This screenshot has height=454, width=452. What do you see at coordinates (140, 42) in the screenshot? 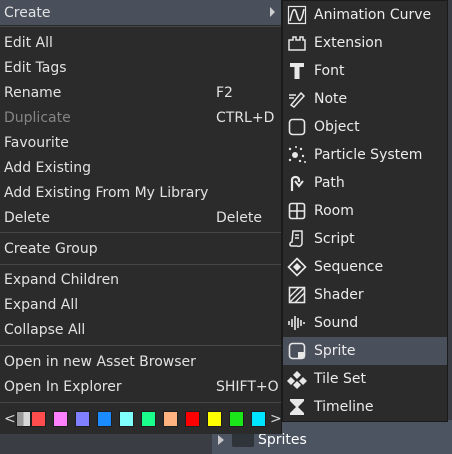
I see `menu-item-edit-all: Edit All` at bounding box center [140, 42].